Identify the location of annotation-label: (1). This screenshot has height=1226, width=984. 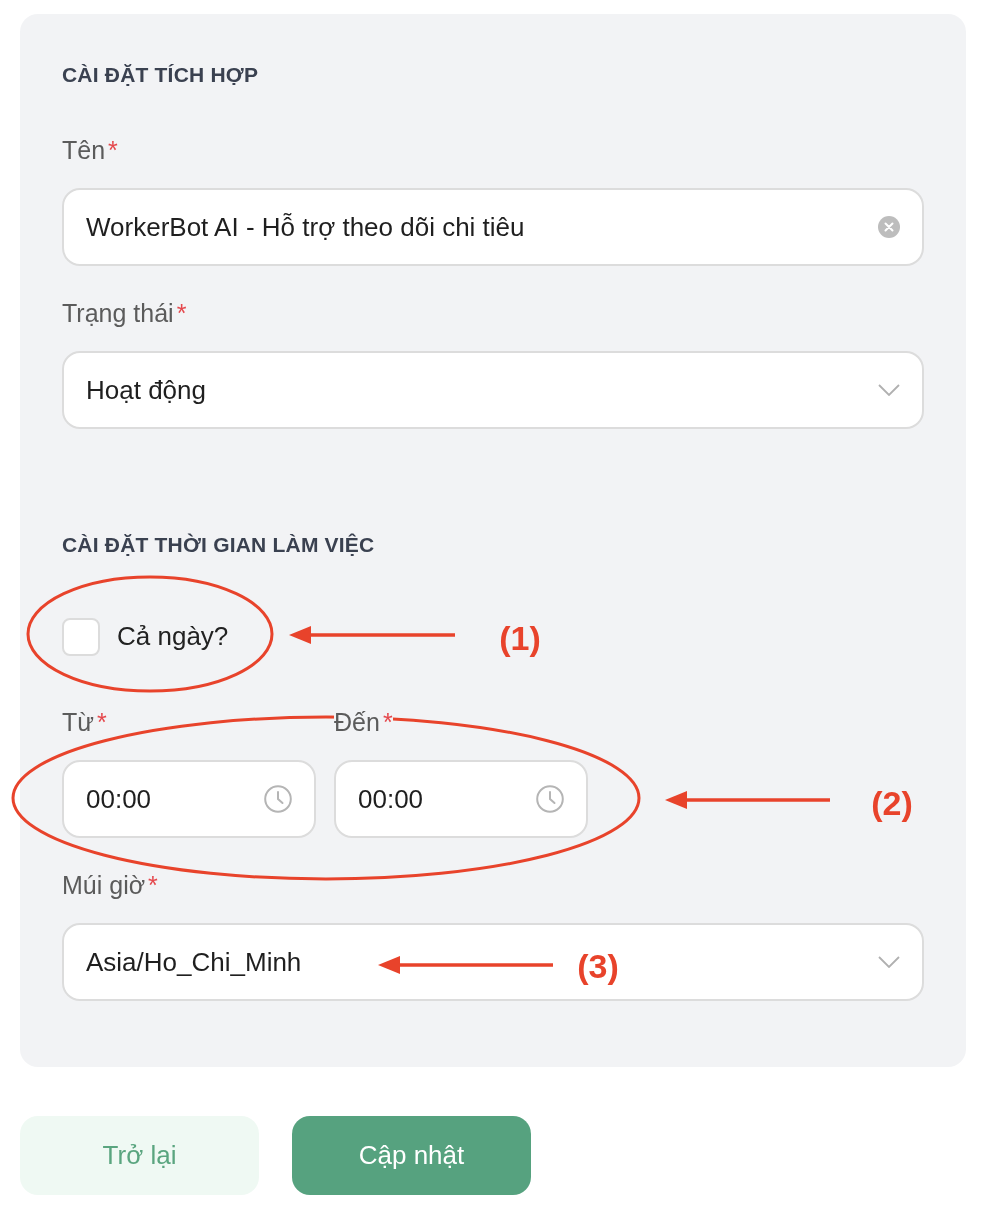
(520, 638).